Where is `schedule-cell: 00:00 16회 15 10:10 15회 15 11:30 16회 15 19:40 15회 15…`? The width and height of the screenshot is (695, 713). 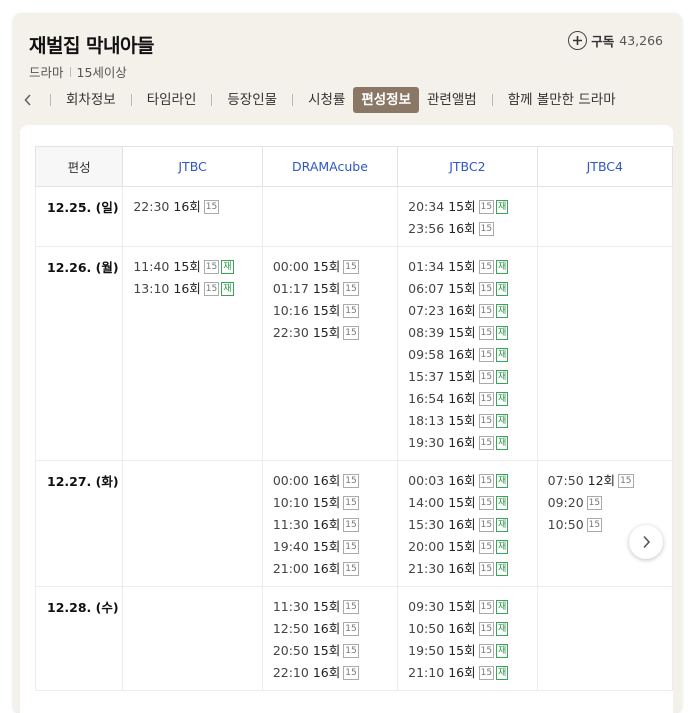
schedule-cell: 00:00 16회 15 10:10 15회 15 11:30 16회 15 19:40 15회 15… is located at coordinates (330, 523).